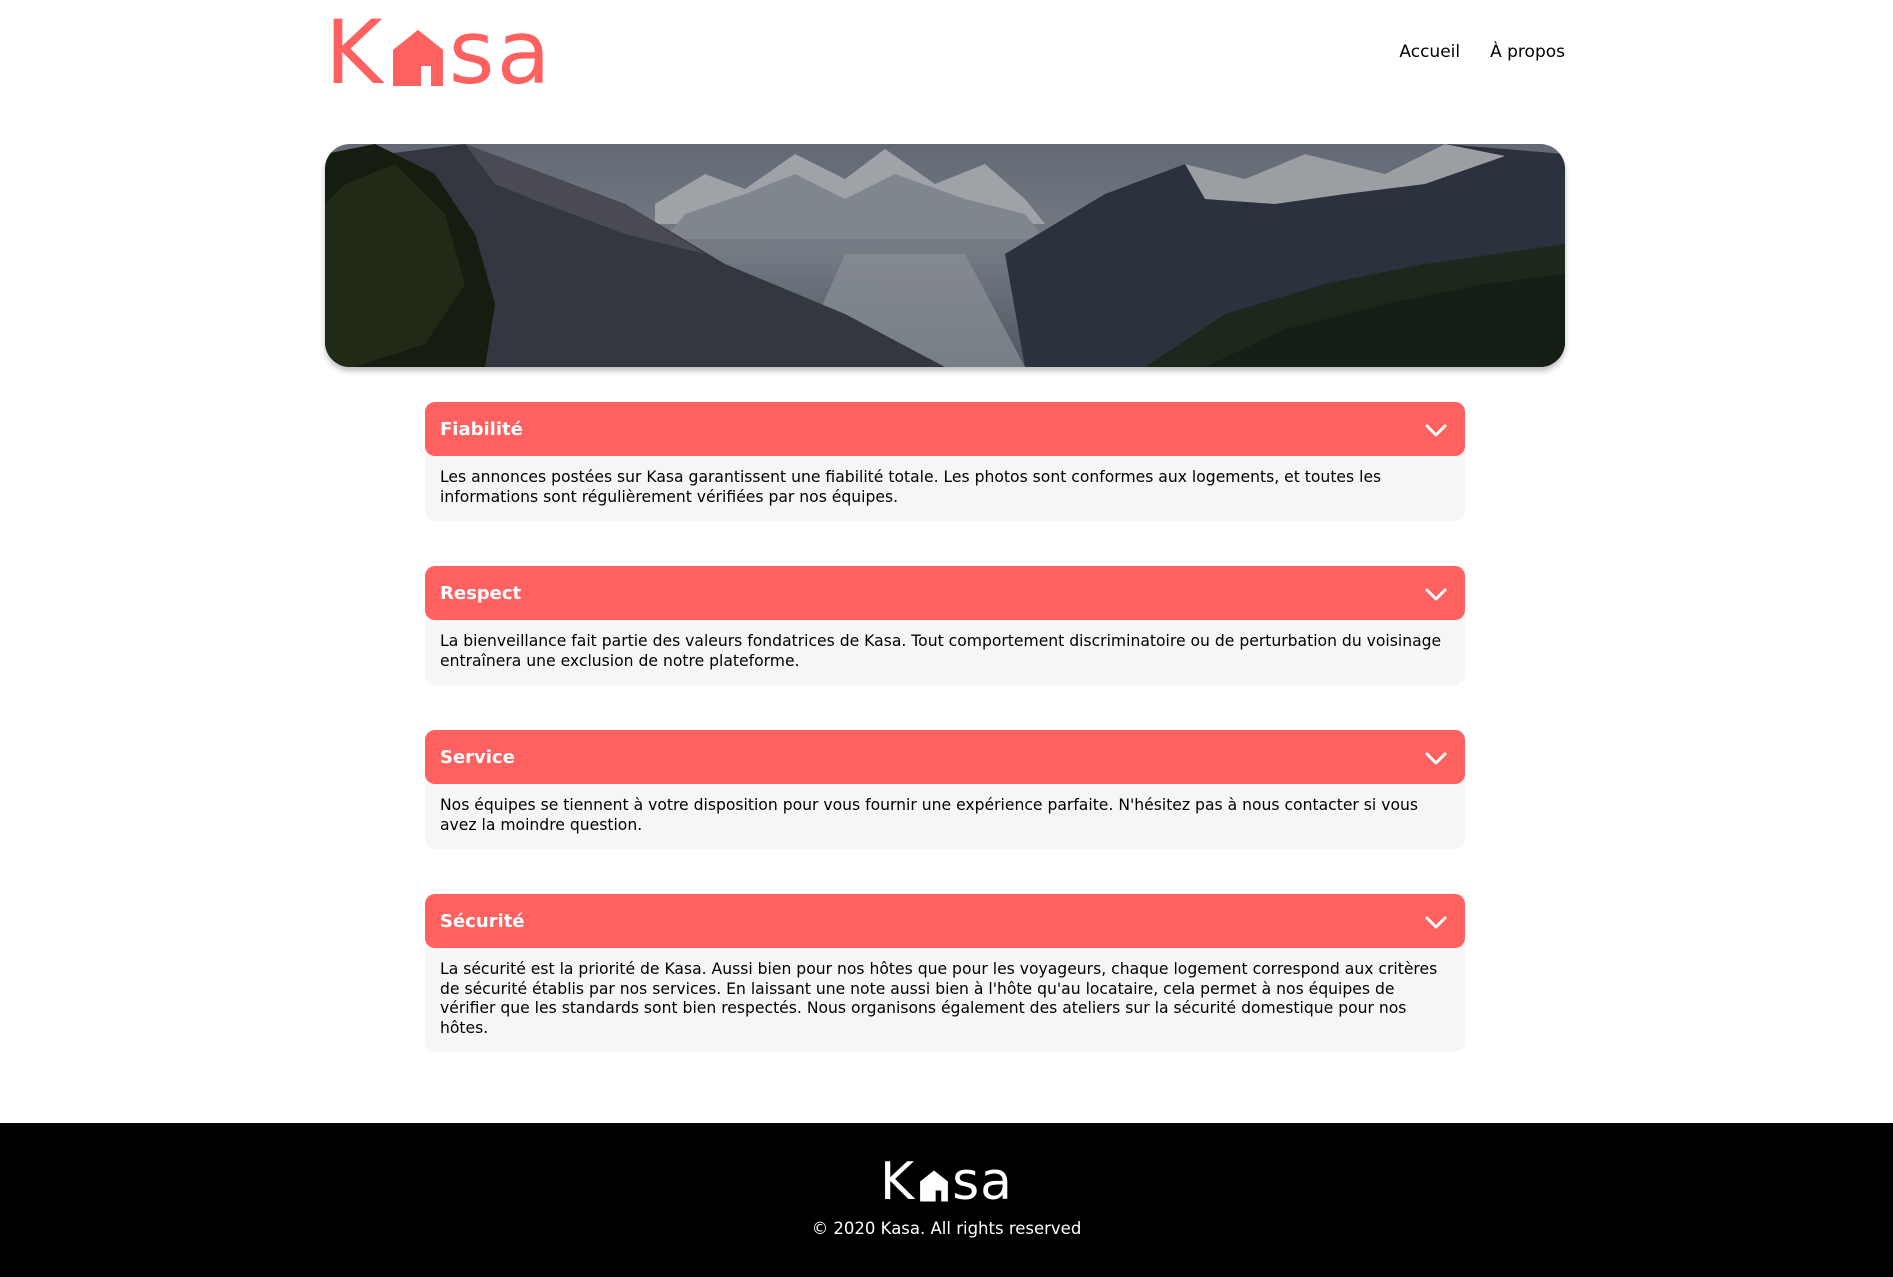 Image resolution: width=1893 pixels, height=1277 pixels. What do you see at coordinates (500, 52) in the screenshot?
I see `logo-letters-sa: sa` at bounding box center [500, 52].